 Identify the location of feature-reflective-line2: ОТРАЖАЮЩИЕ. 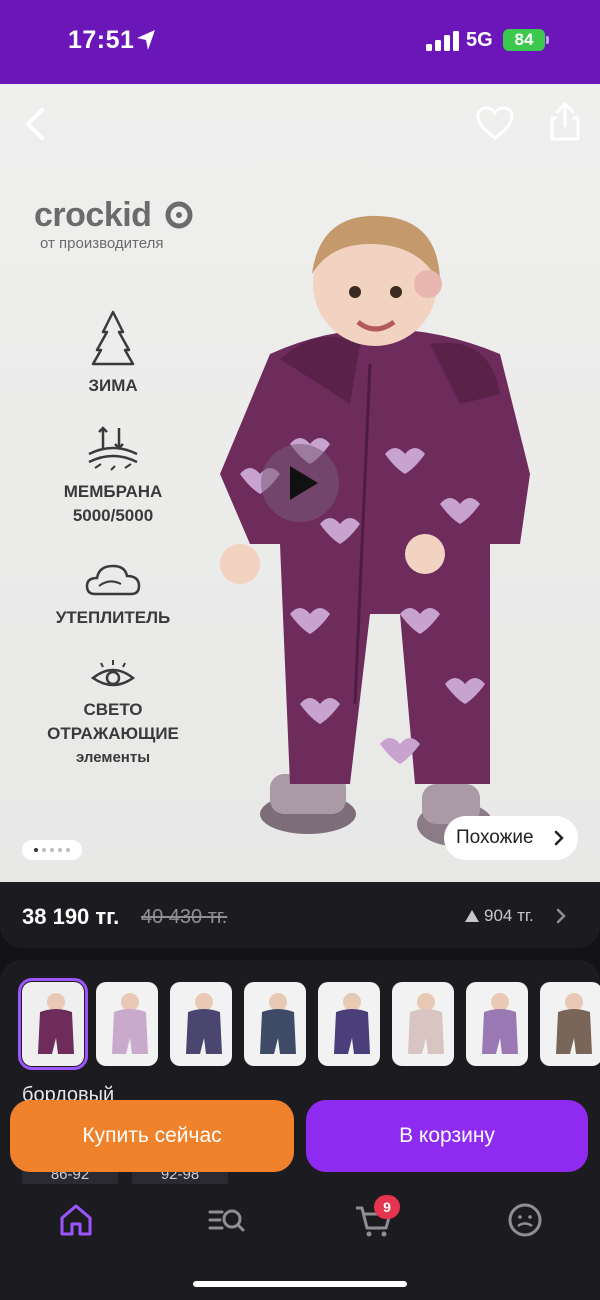
(113, 733).